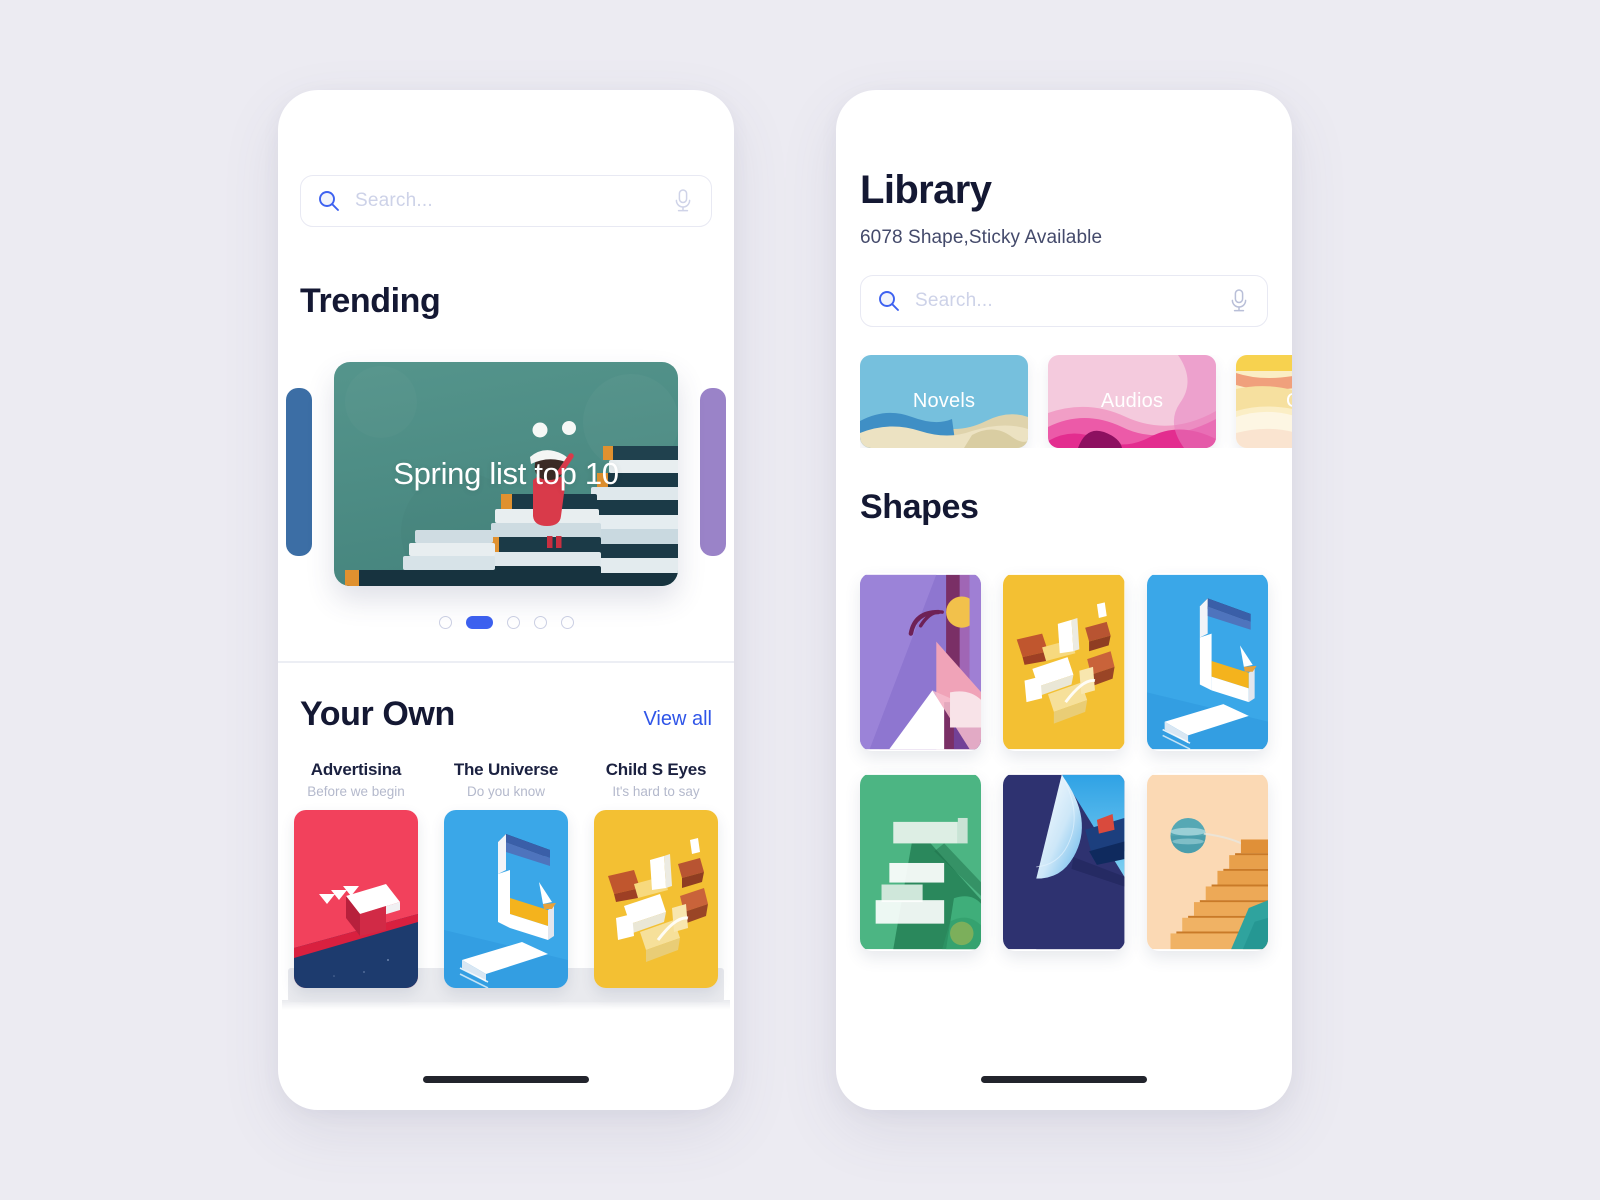 This screenshot has width=1600, height=1200. I want to click on search-input, so click(506, 201).